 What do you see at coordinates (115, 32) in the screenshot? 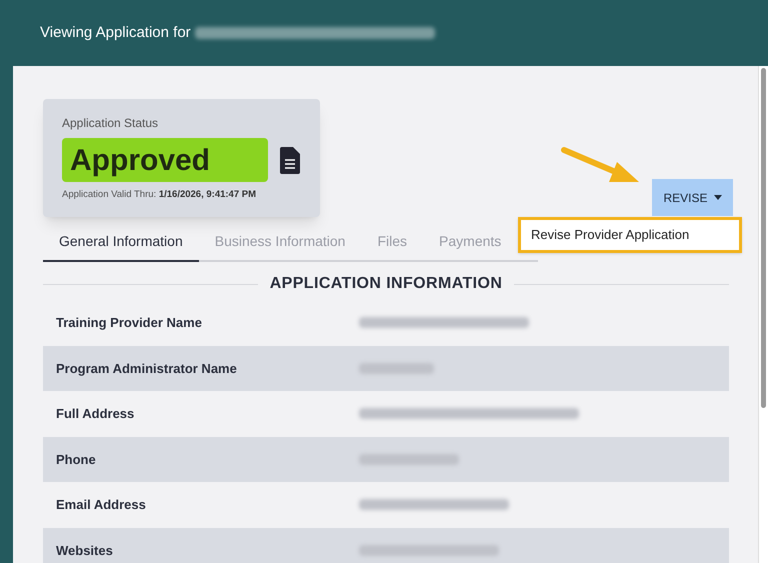
I see `header-title: Viewing Application for` at bounding box center [115, 32].